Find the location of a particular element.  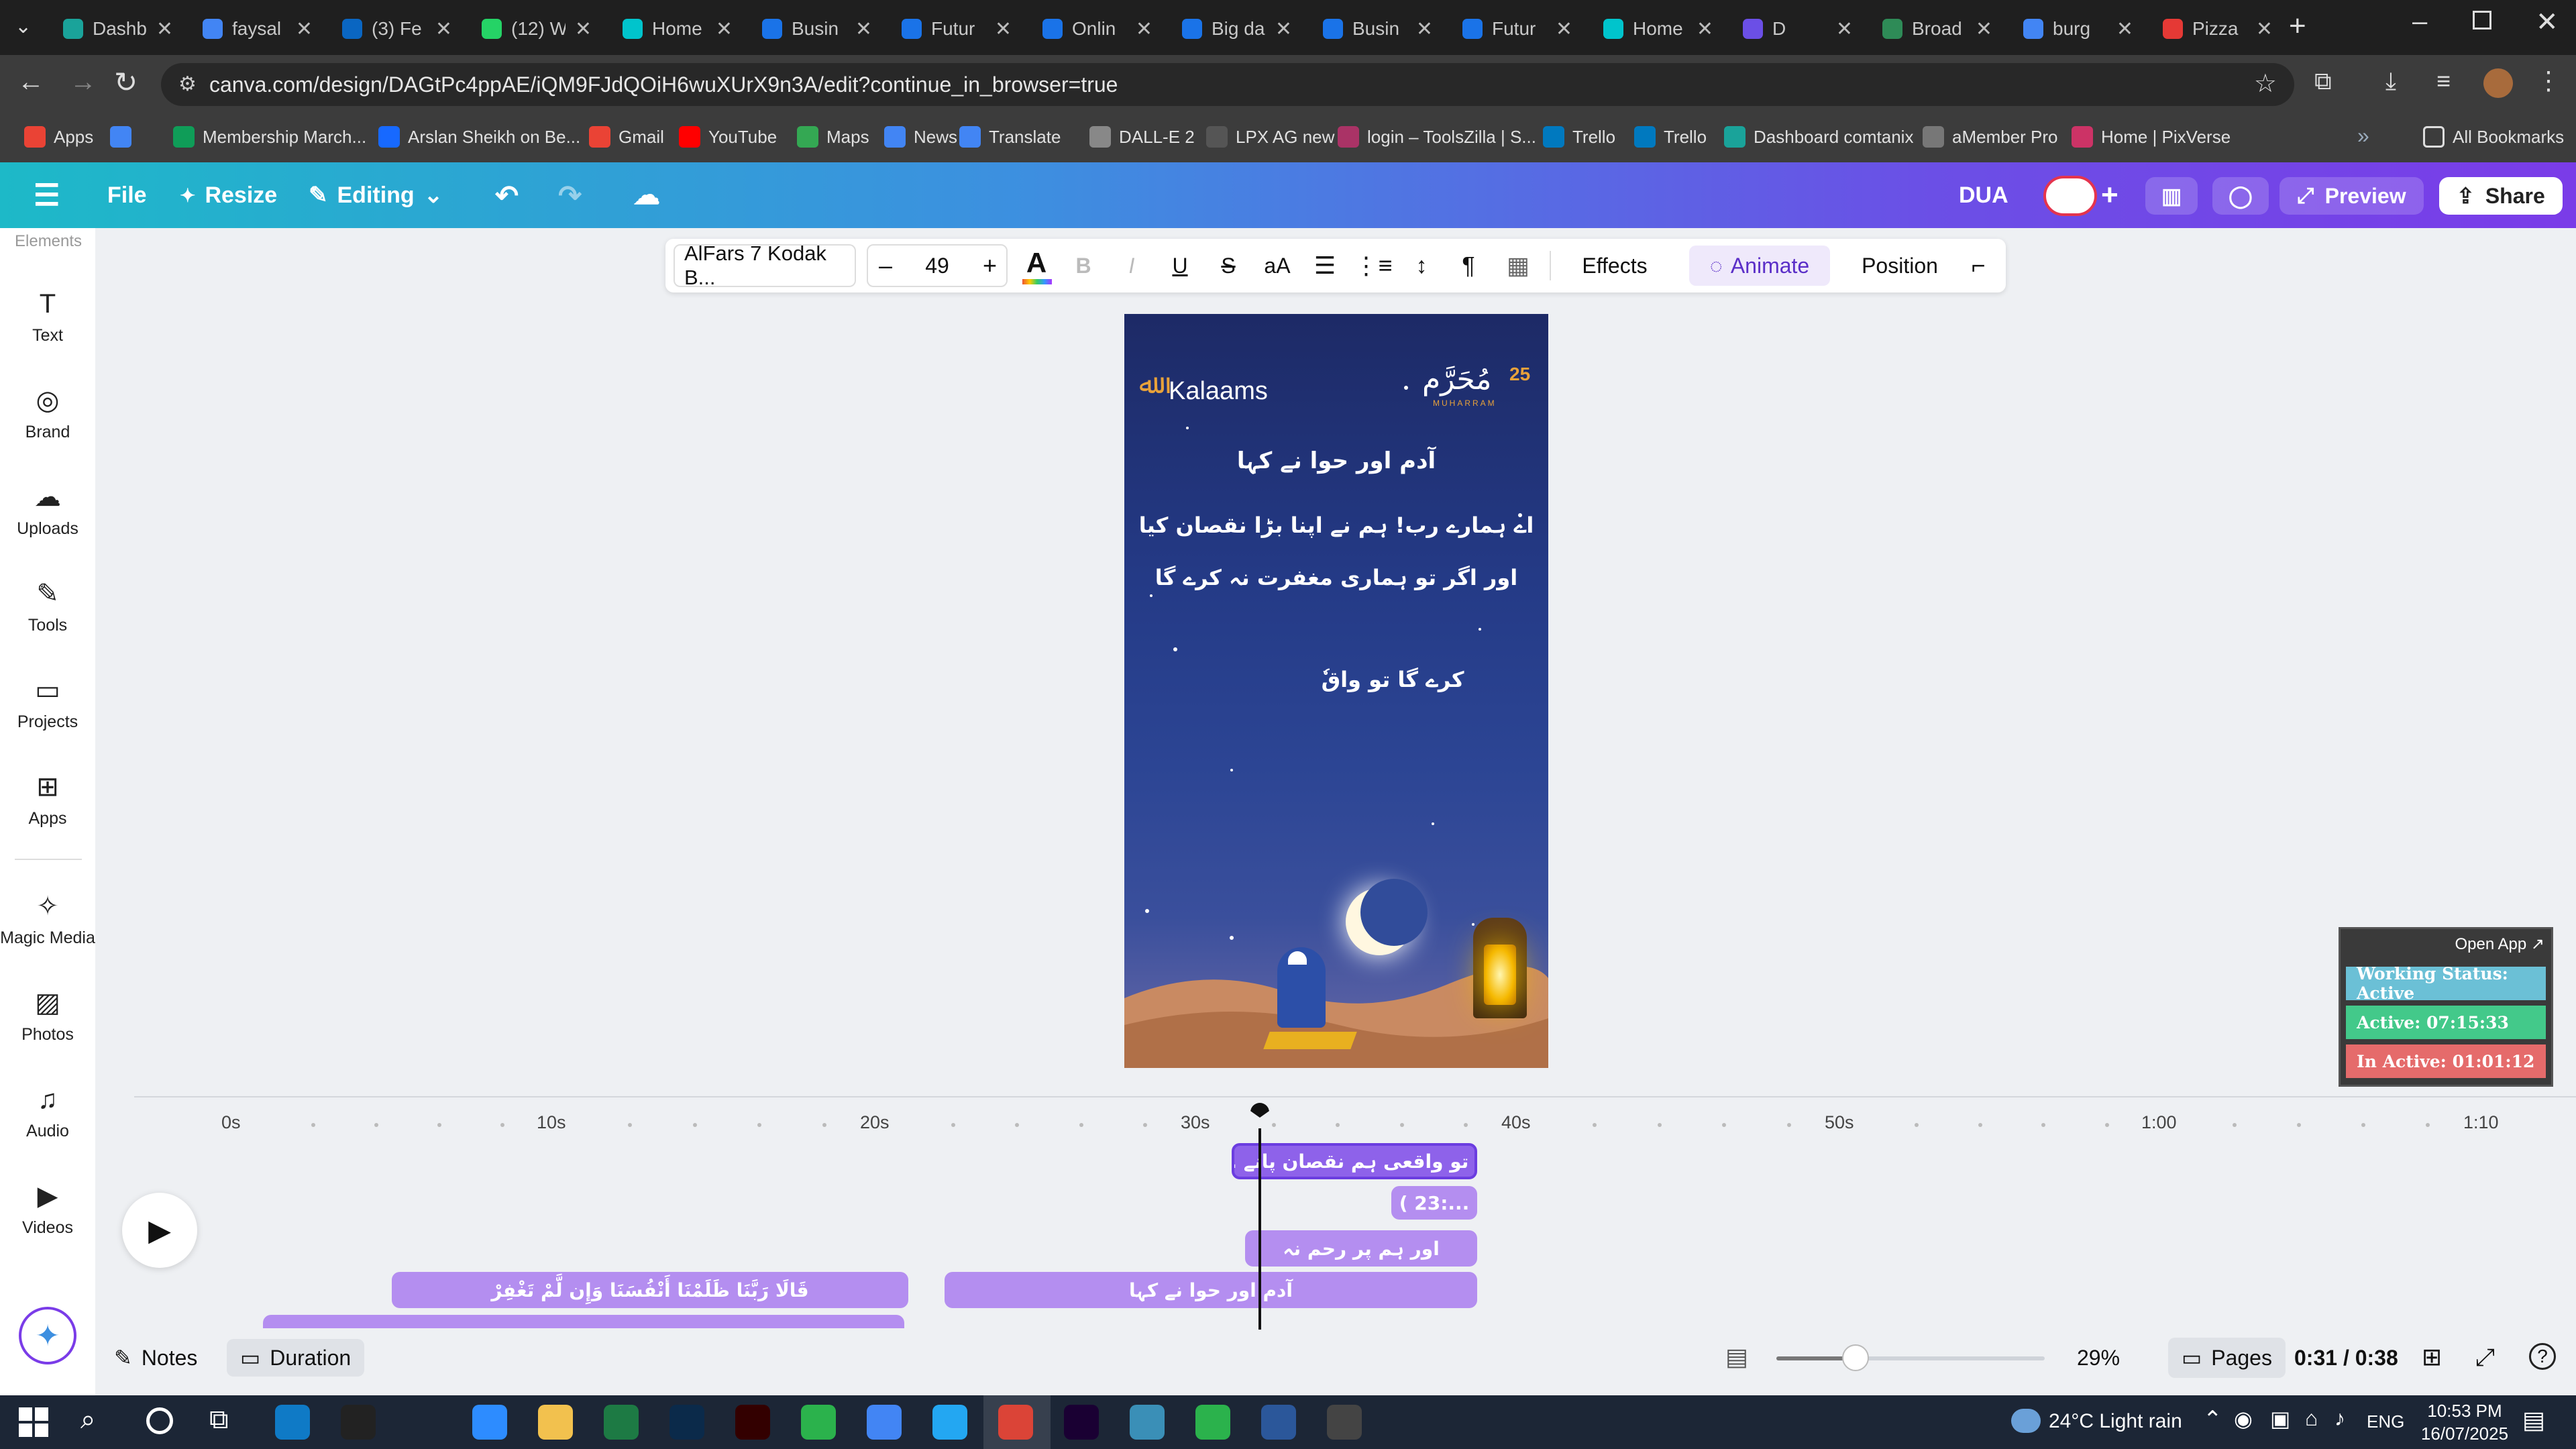

sidebar-item-projects: ▭ Projects is located at coordinates (47, 703).